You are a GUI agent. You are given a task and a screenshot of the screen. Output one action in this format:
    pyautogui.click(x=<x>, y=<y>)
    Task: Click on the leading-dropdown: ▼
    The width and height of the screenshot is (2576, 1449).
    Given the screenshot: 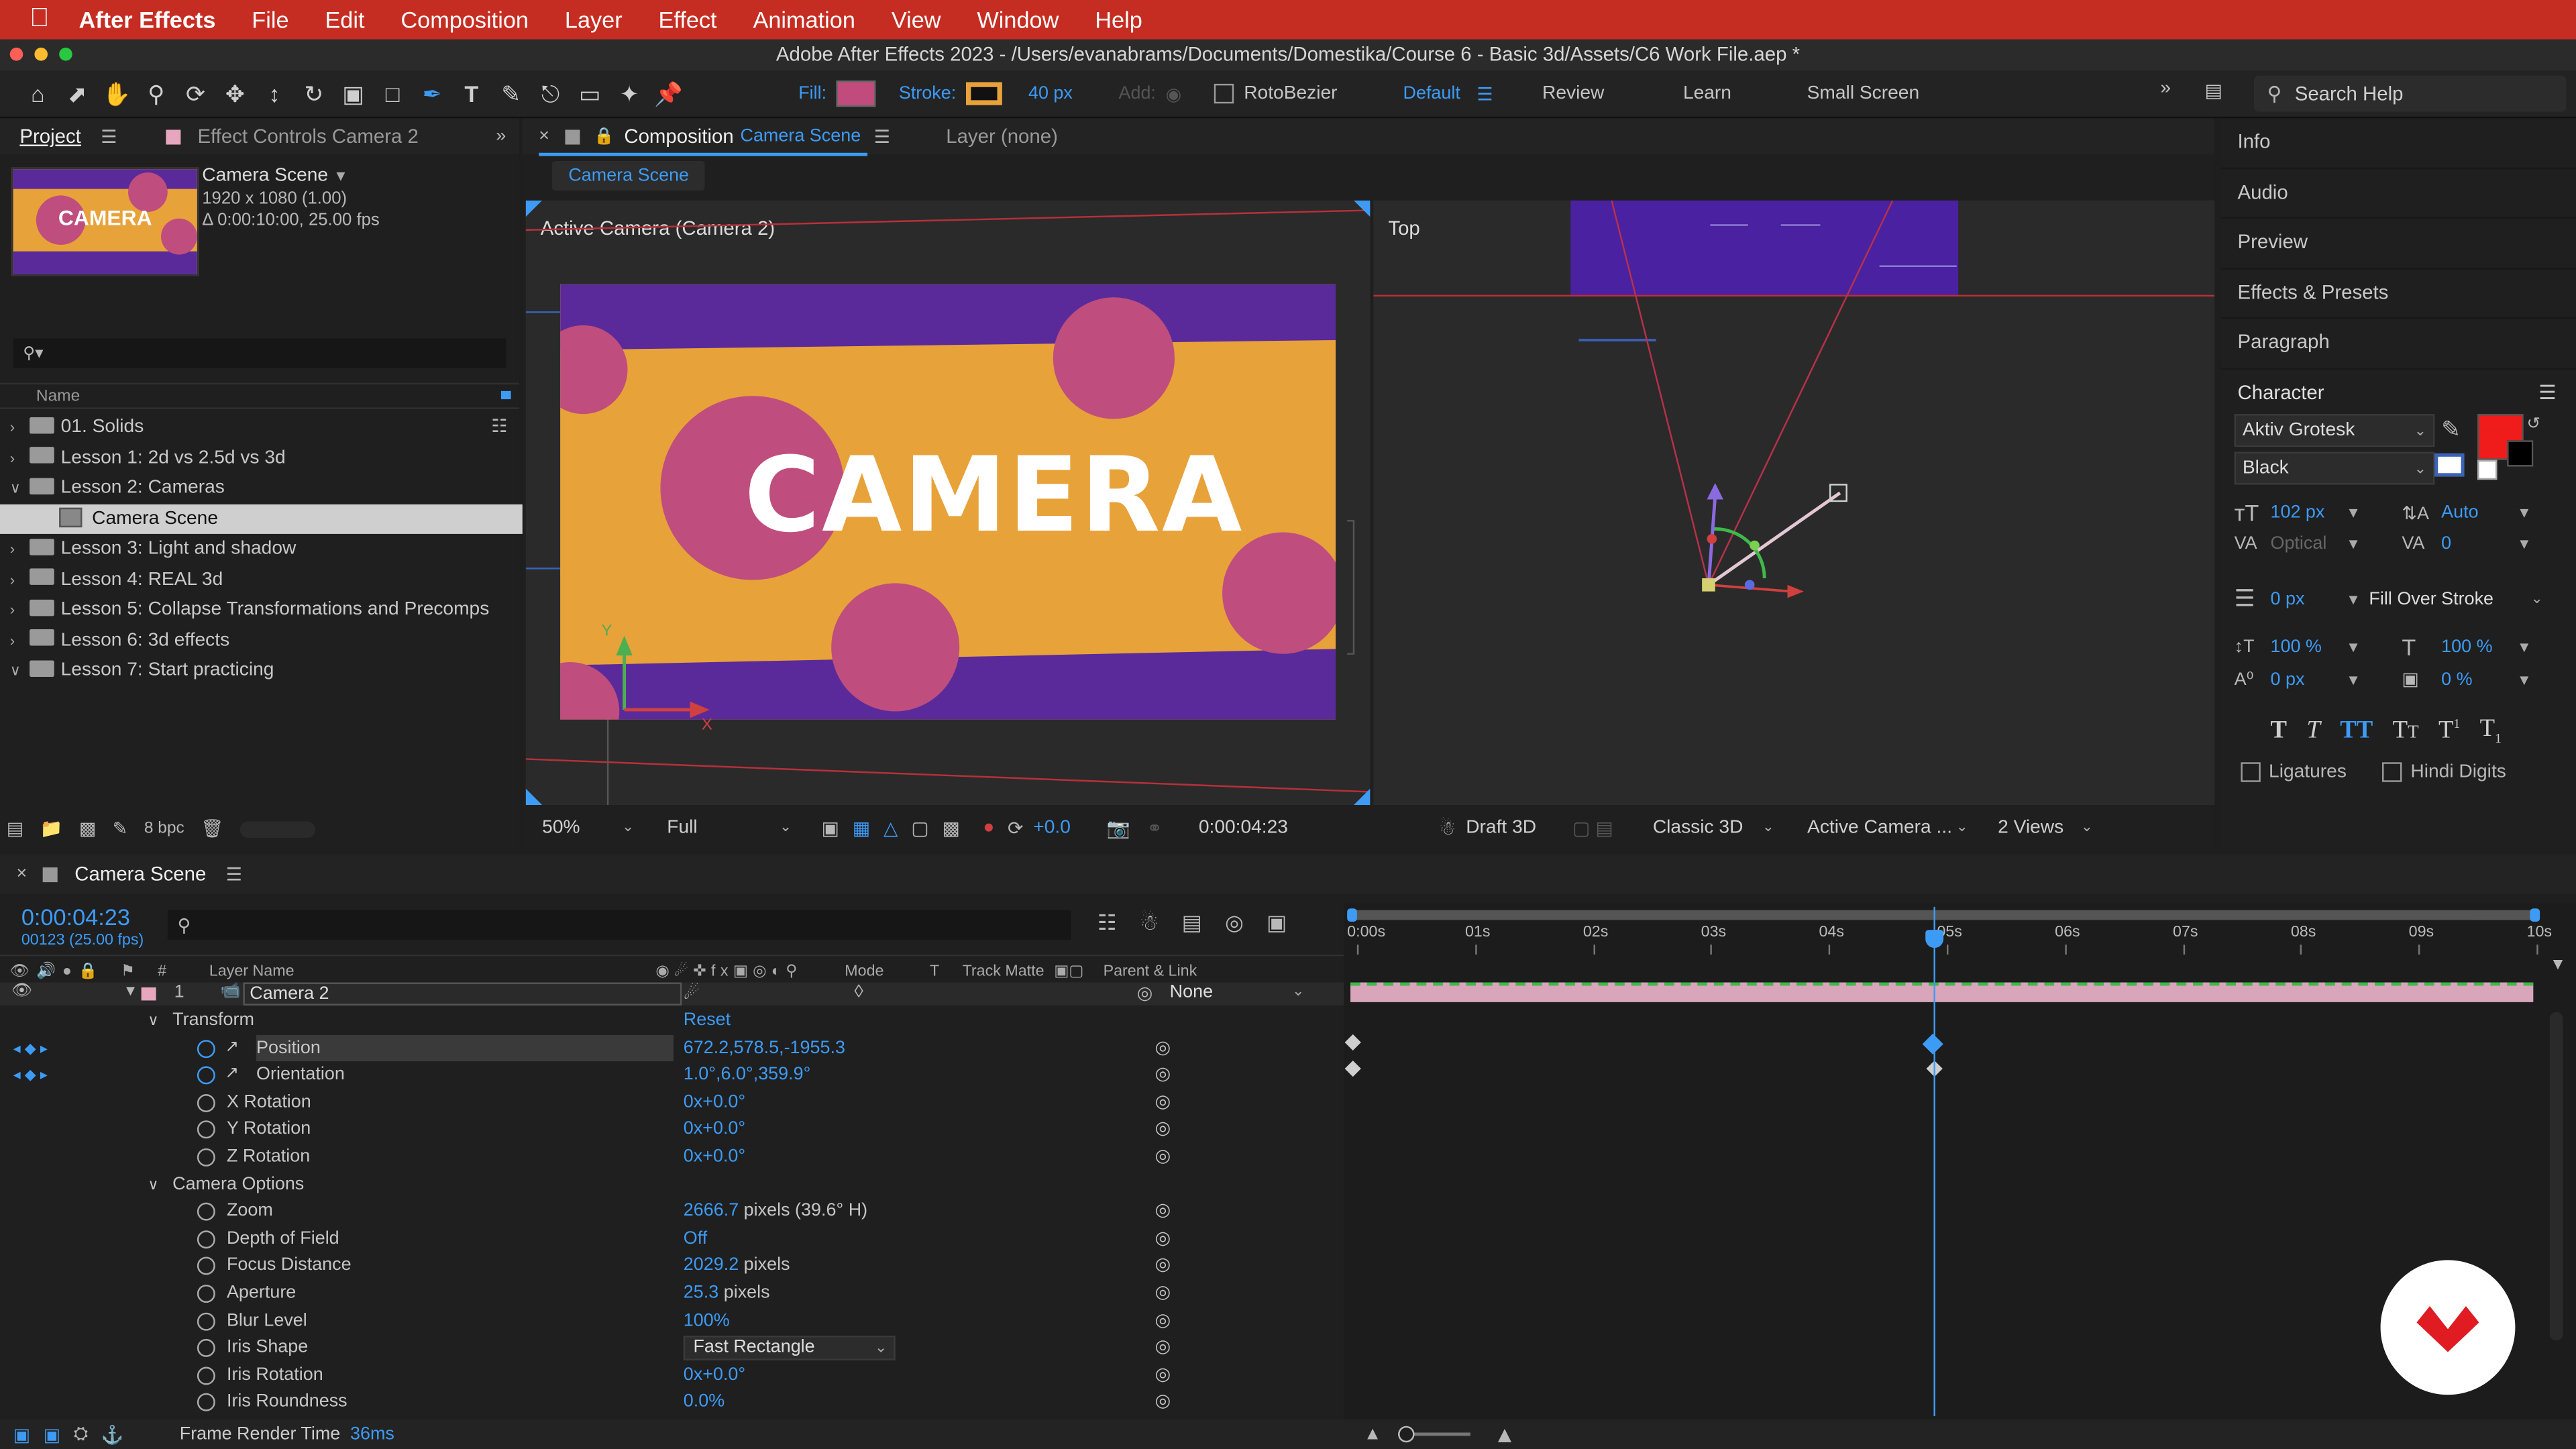 What is the action you would take?
    pyautogui.click(x=2524, y=512)
    